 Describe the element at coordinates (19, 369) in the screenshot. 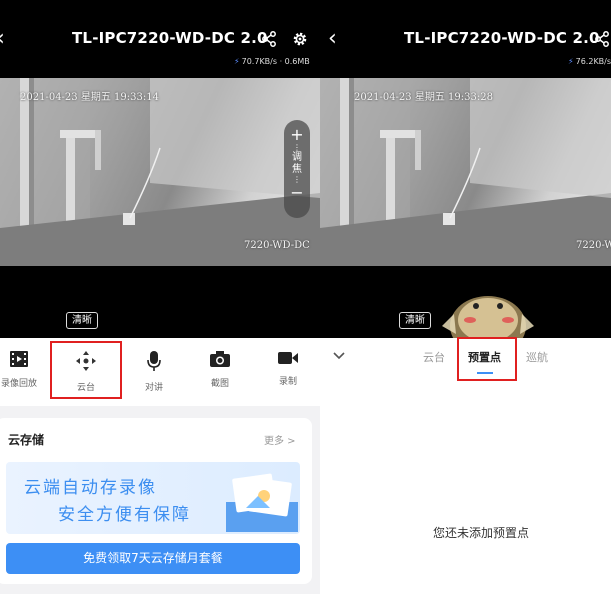

I see `playback-button: 录像回放` at that location.